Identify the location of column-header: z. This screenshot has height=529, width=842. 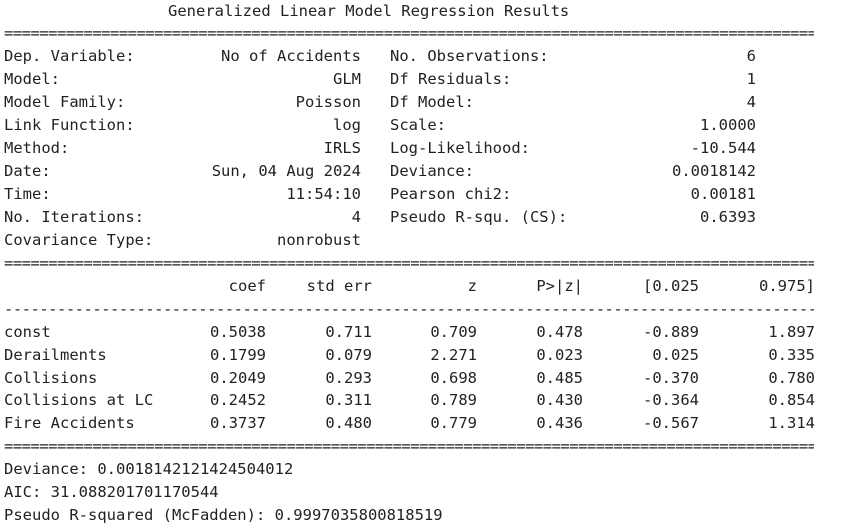
(472, 286).